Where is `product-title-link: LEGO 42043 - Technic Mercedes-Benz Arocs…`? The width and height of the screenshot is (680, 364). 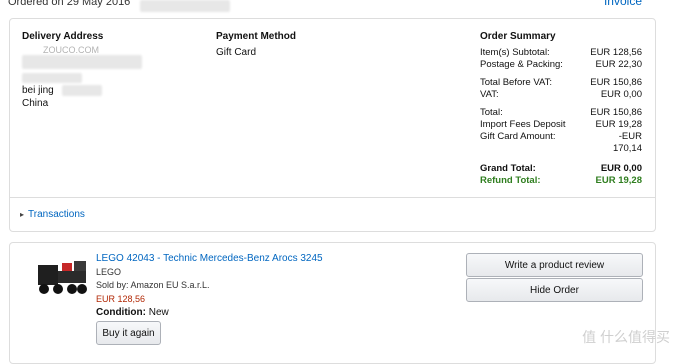
product-title-link: LEGO 42043 - Technic Mercedes-Benz Arocs… is located at coordinates (209, 258).